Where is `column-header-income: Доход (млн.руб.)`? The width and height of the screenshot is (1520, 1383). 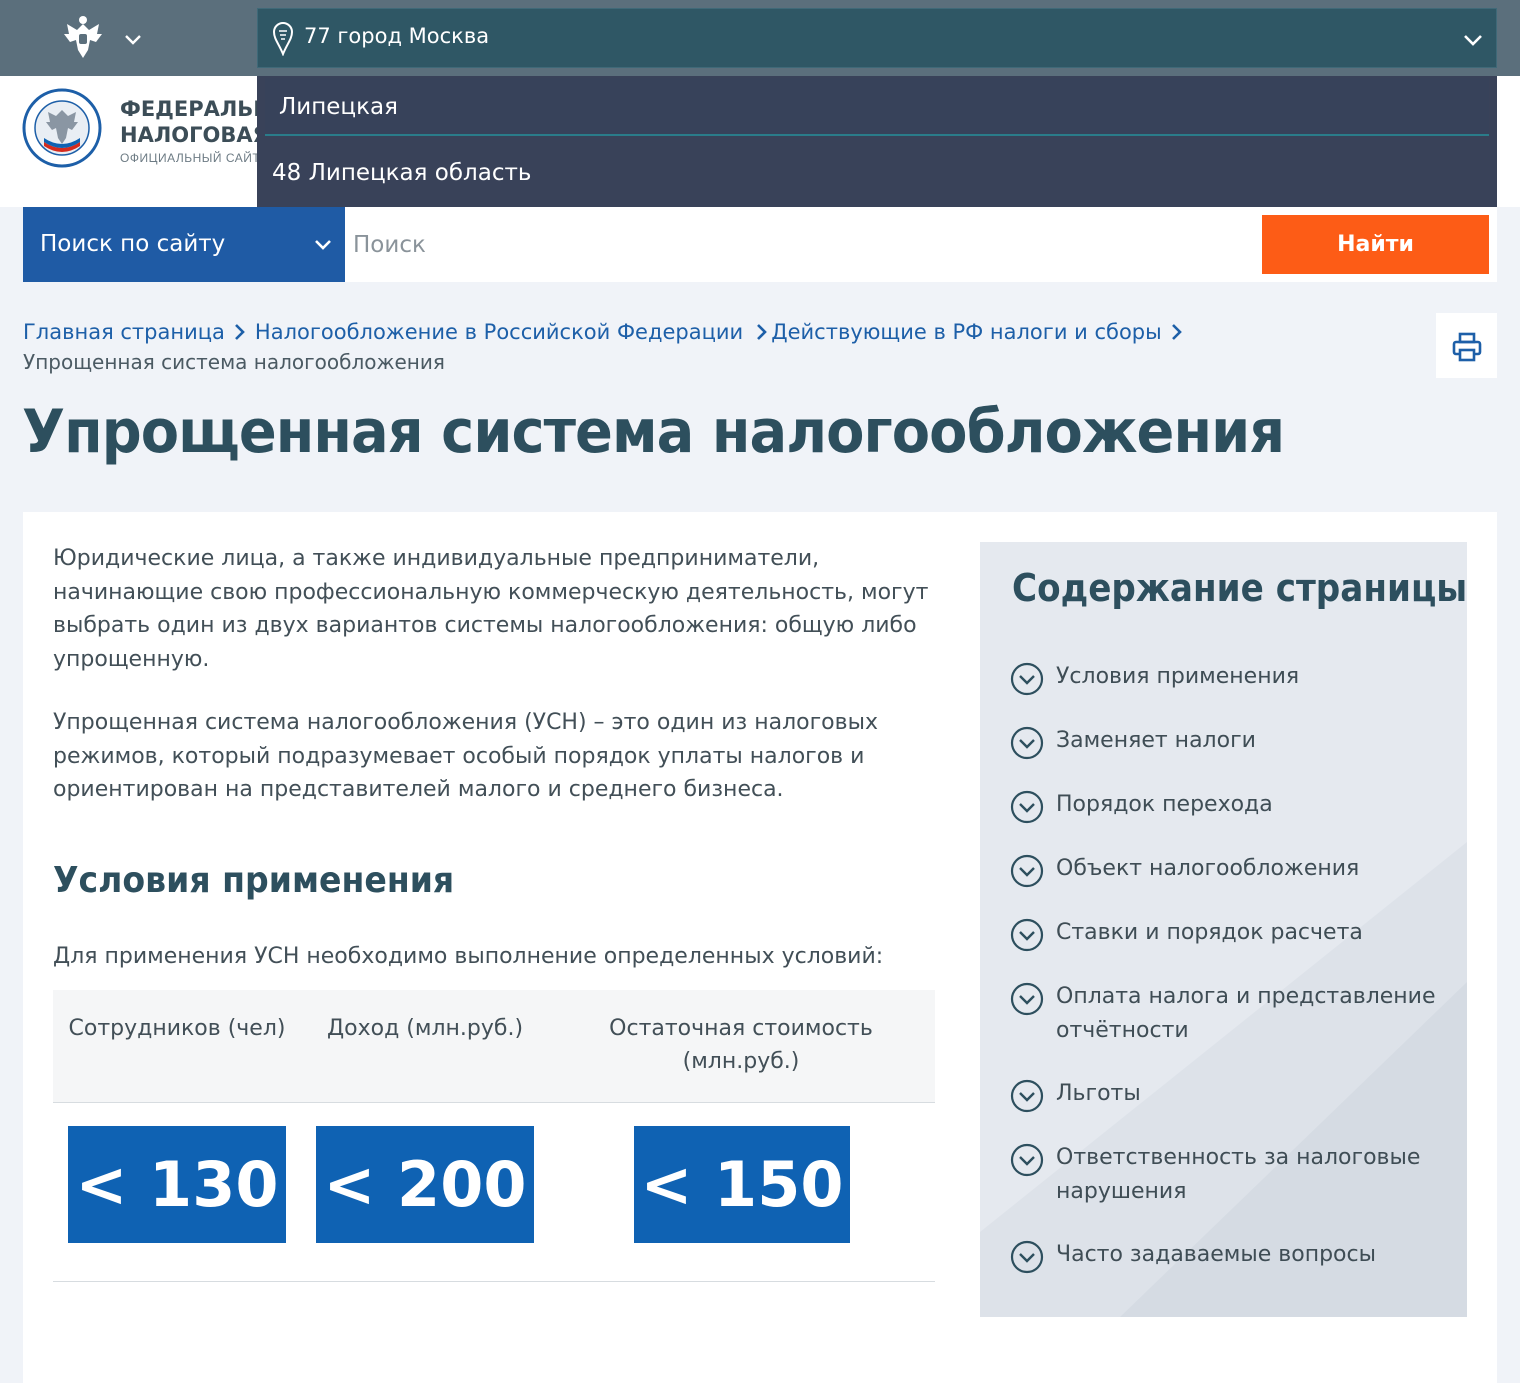 column-header-income: Доход (млн.руб.) is located at coordinates (425, 1028).